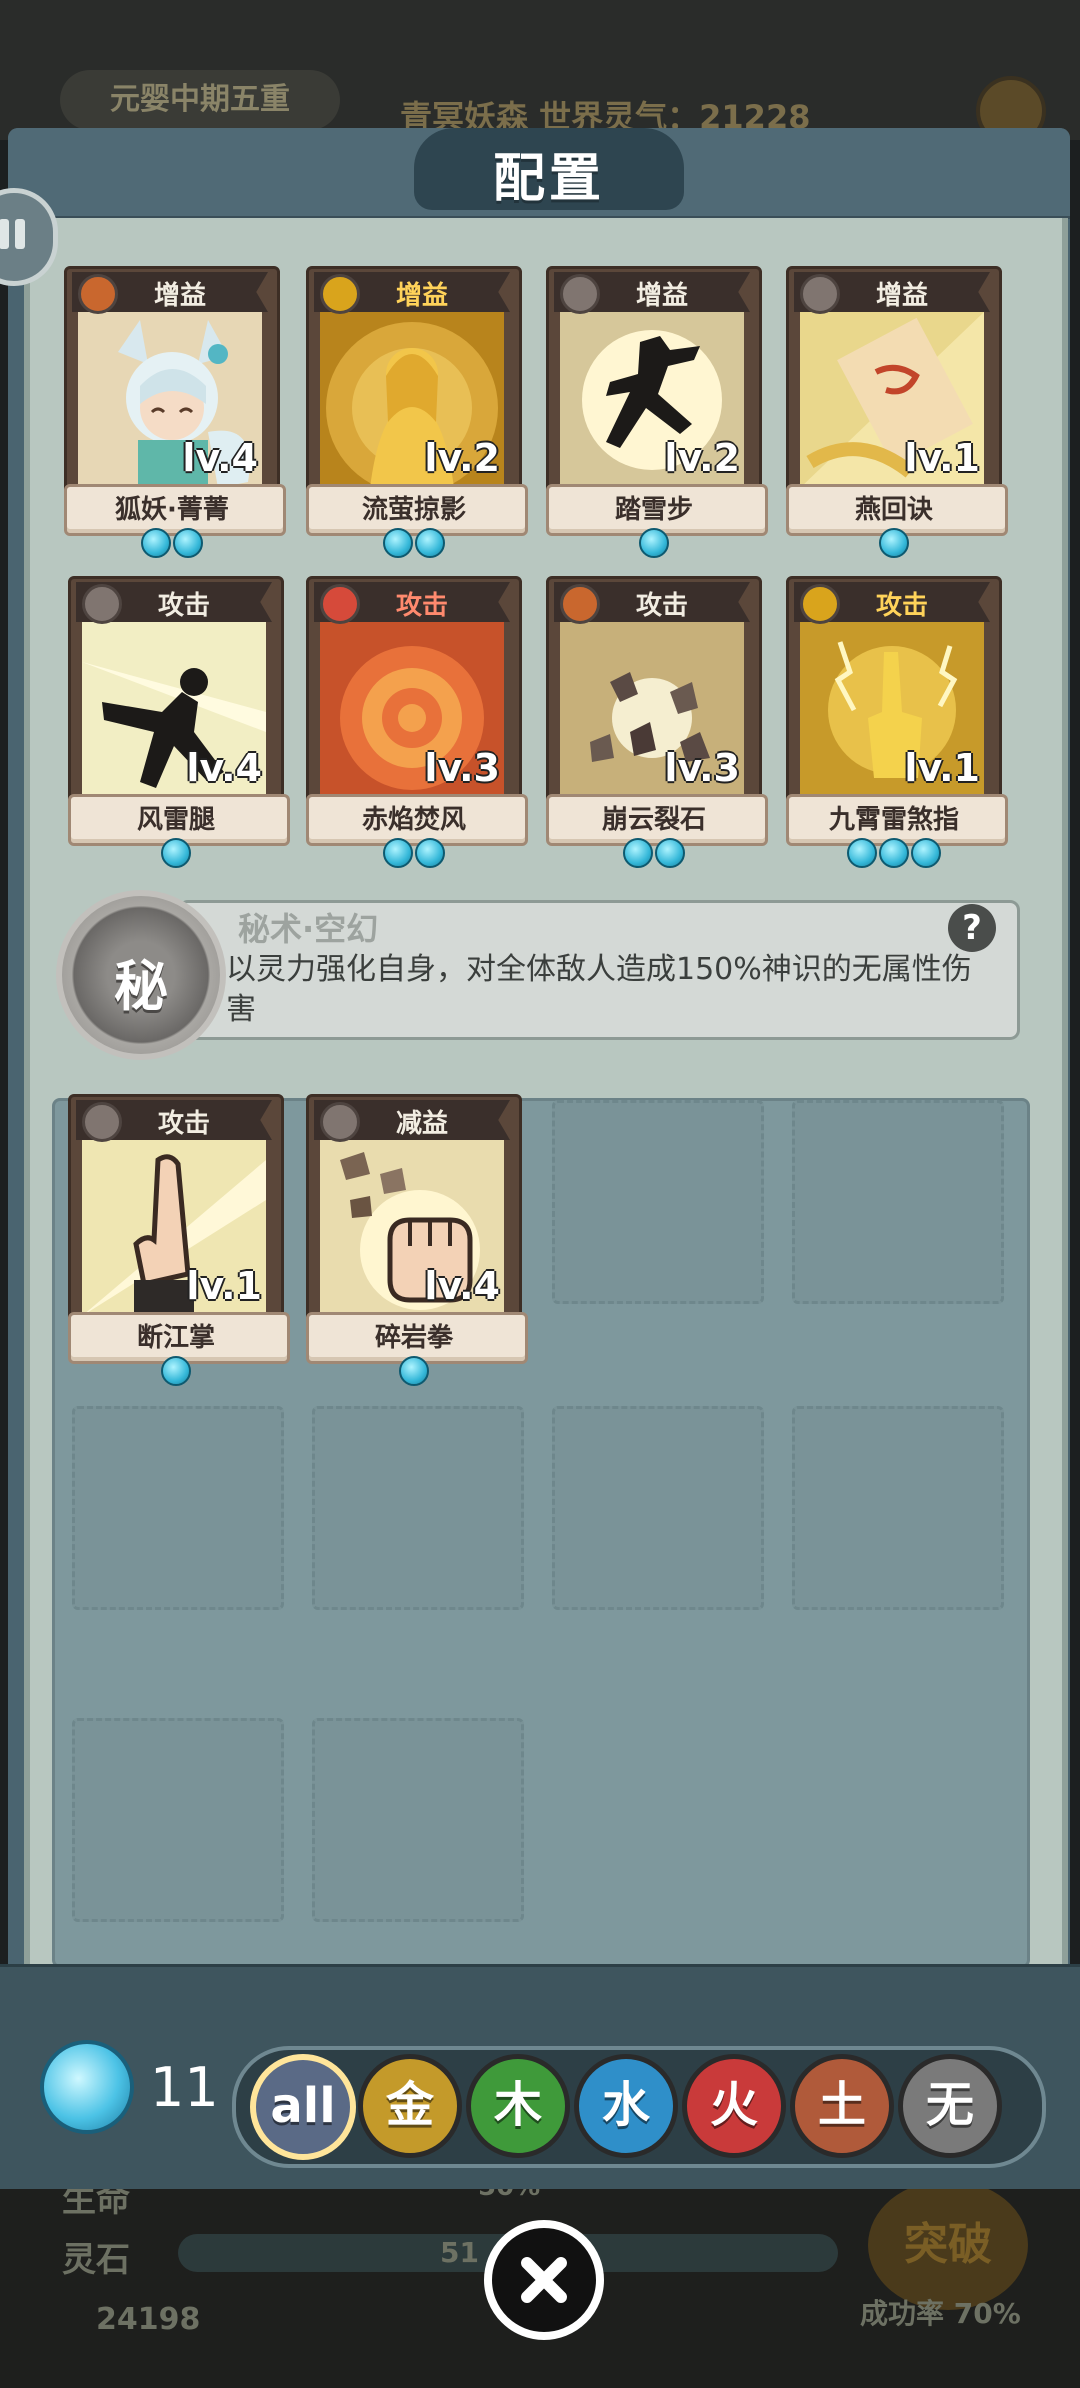 This screenshot has height=2388, width=1080. What do you see at coordinates (626, 2106) in the screenshot?
I see `filter-water-button: 水` at bounding box center [626, 2106].